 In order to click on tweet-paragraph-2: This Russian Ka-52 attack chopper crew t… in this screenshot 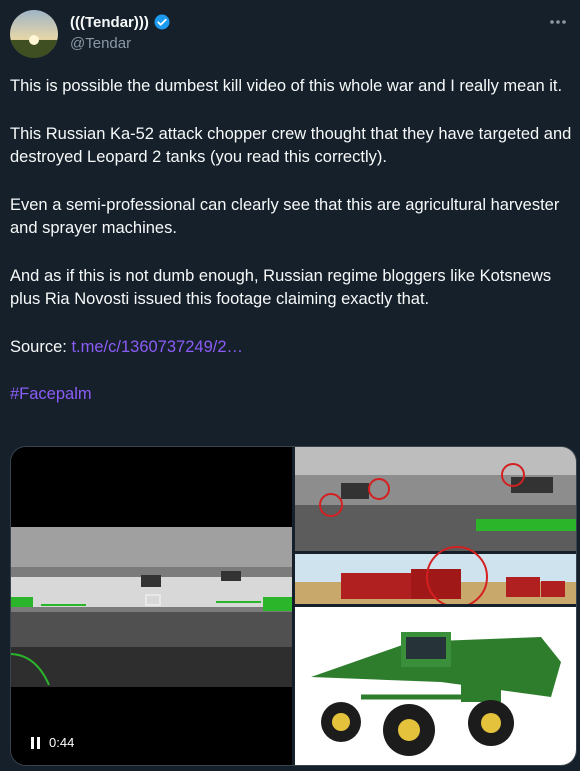, I will do `click(291, 145)`.